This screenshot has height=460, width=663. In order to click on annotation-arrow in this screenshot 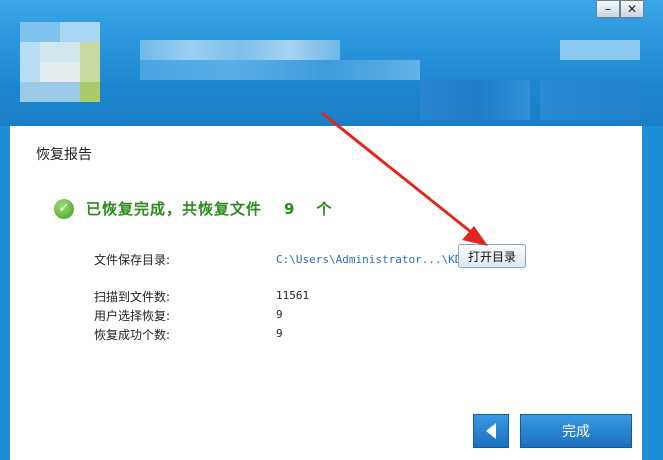, I will do `click(404, 178)`.